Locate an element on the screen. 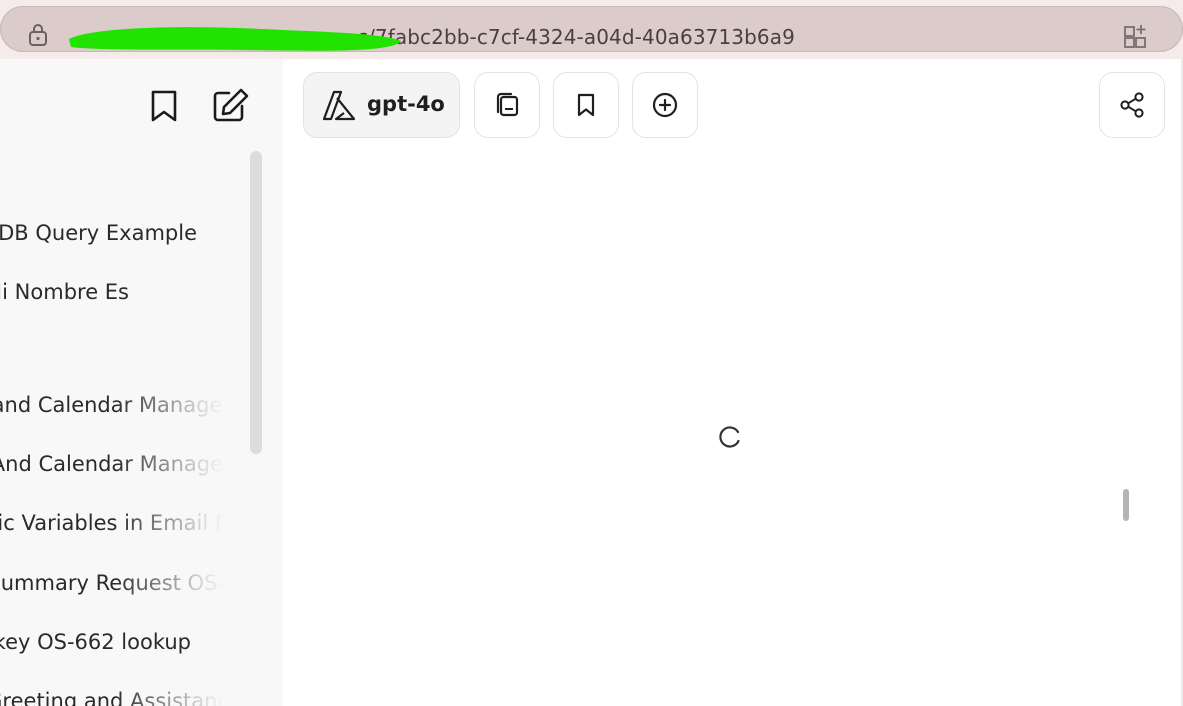  extensions-icon is located at coordinates (1136, 36).